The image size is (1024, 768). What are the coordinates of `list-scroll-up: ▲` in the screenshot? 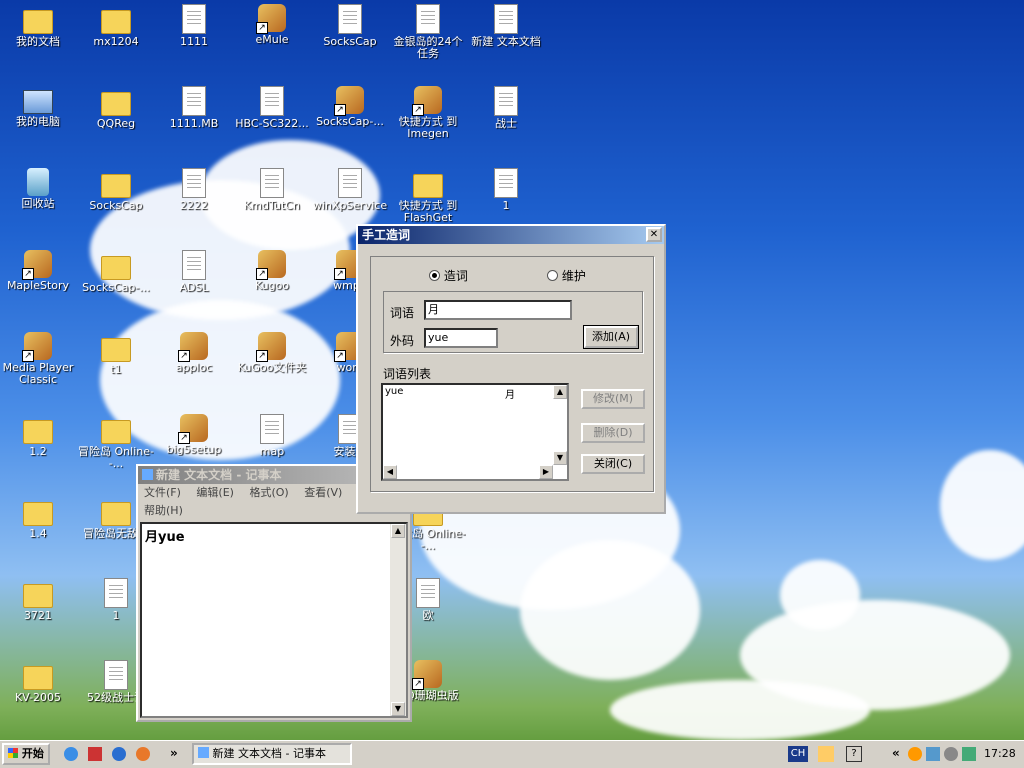 It's located at (560, 392).